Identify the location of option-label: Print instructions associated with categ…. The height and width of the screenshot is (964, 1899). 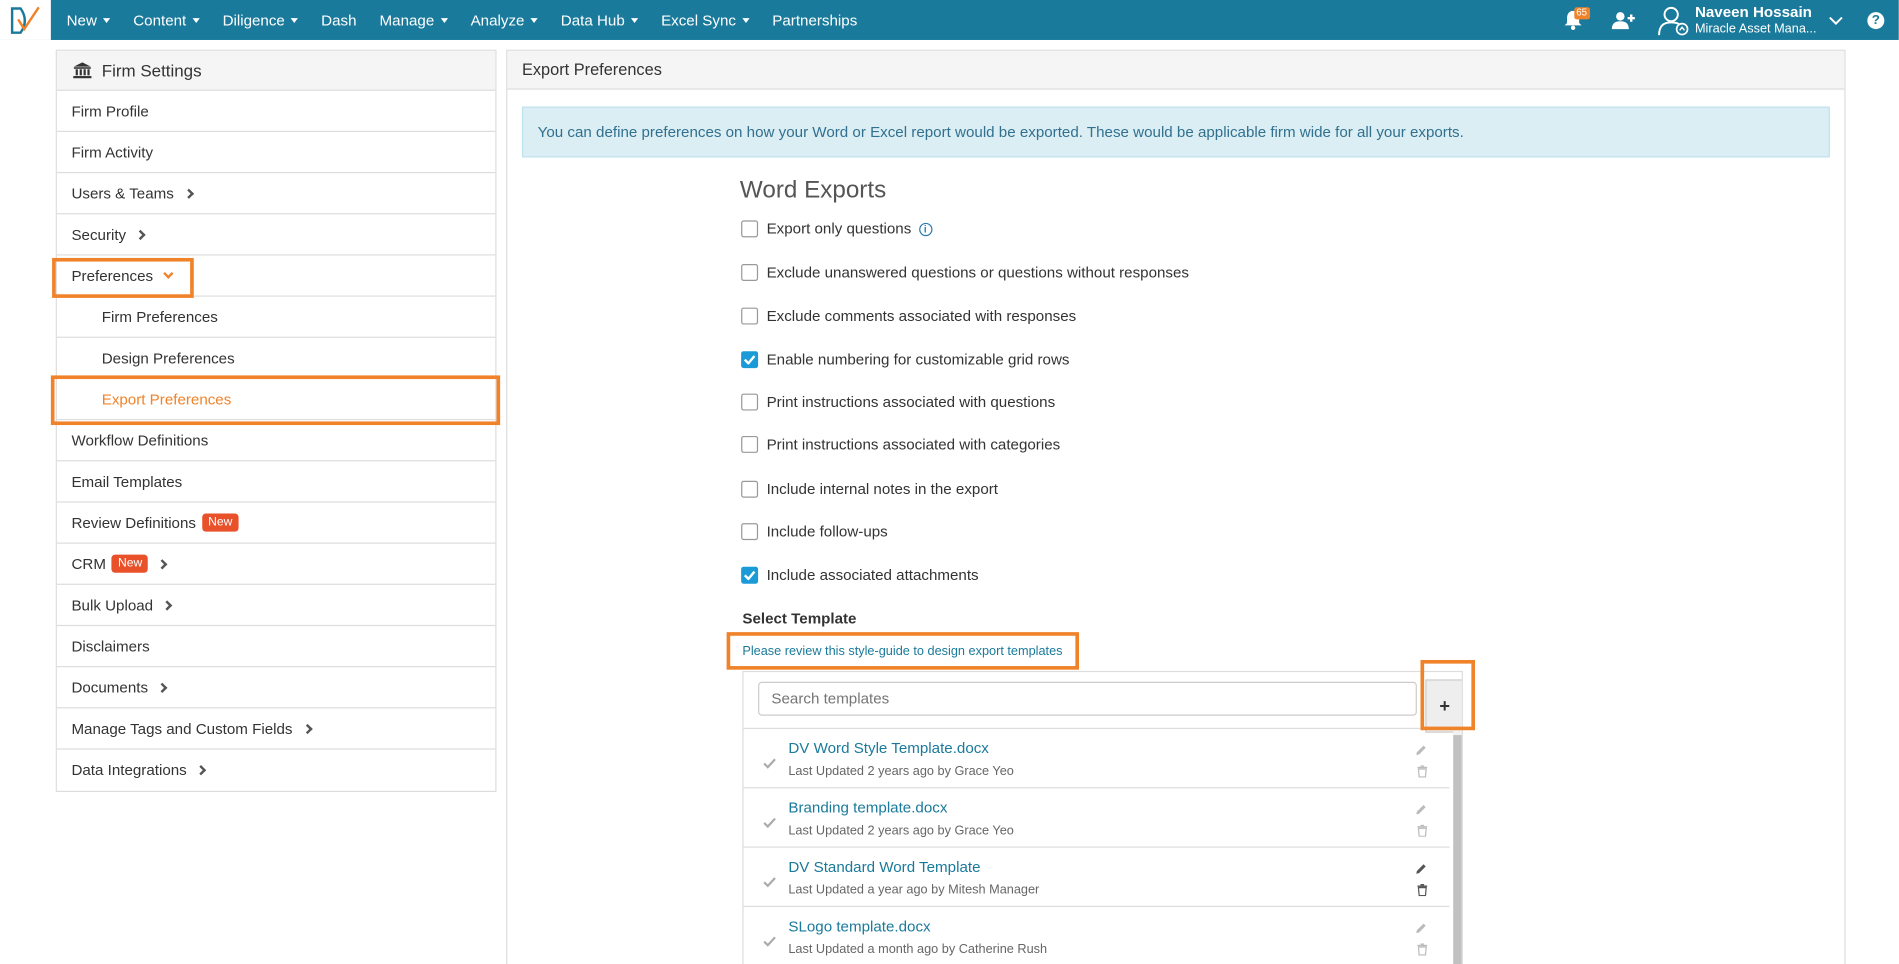
(913, 444).